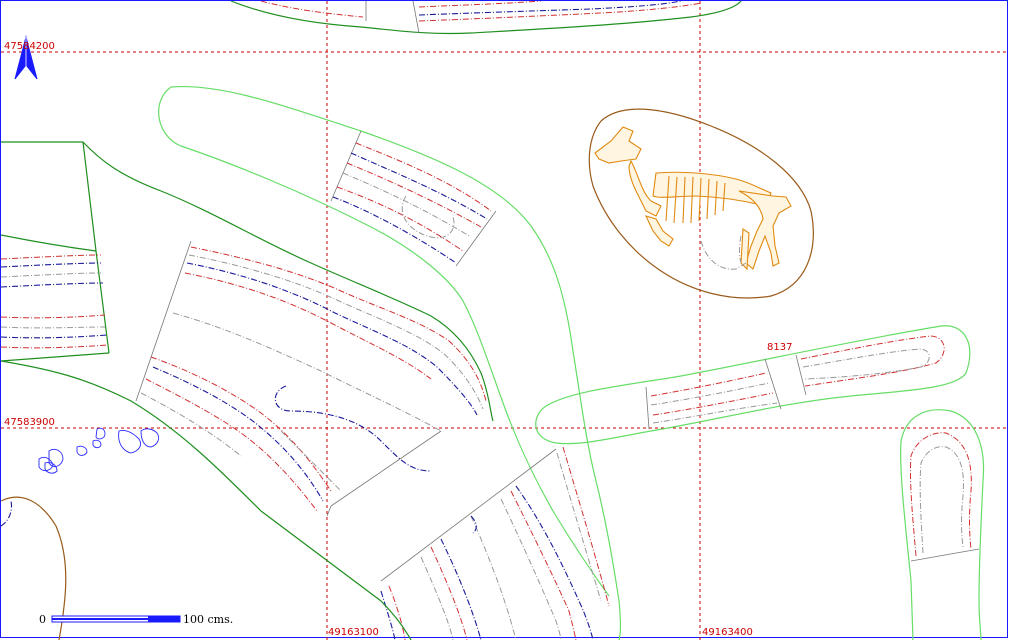 The height and width of the screenshot is (640, 1009). What do you see at coordinates (116, 619) in the screenshot?
I see `scale-bar` at bounding box center [116, 619].